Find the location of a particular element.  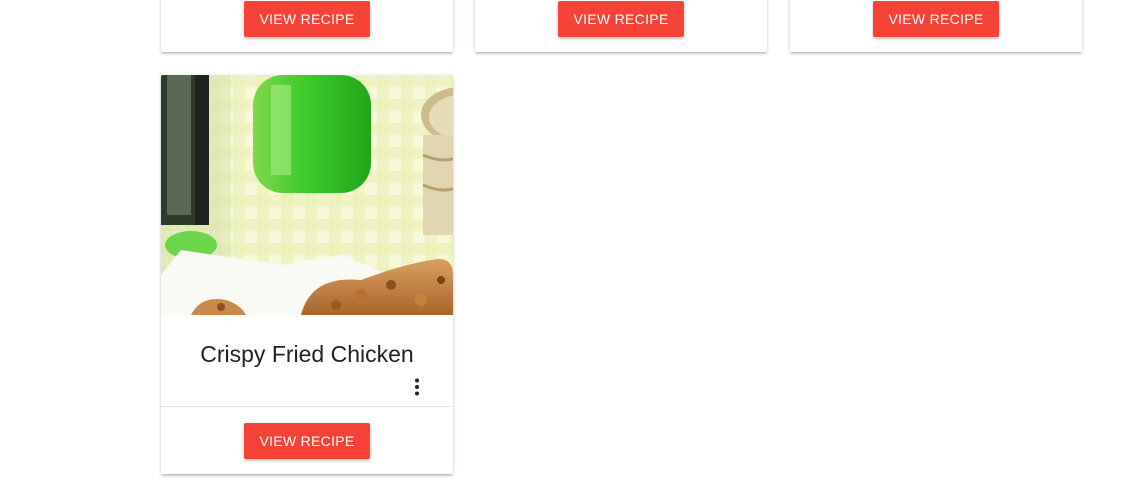

recipe-image is located at coordinates (307, 195).